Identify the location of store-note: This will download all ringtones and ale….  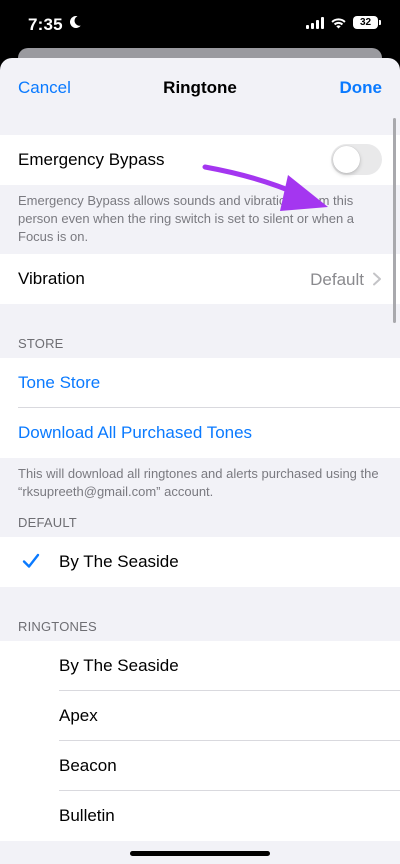
(198, 482).